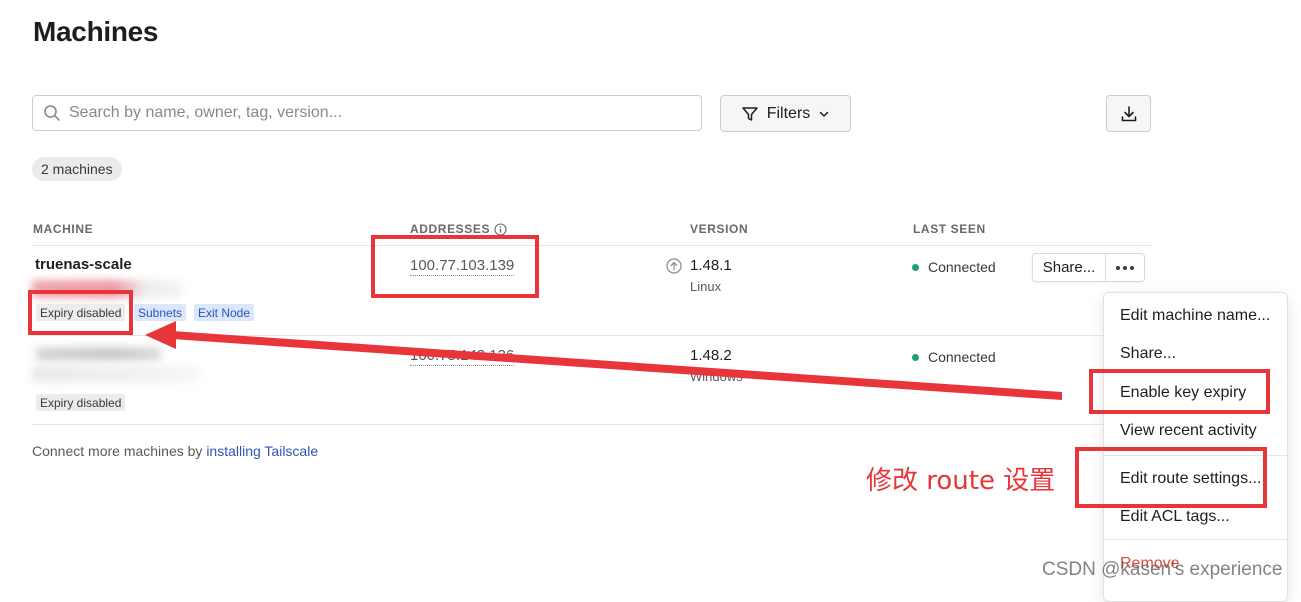  I want to click on page-title: Machines, so click(96, 31).